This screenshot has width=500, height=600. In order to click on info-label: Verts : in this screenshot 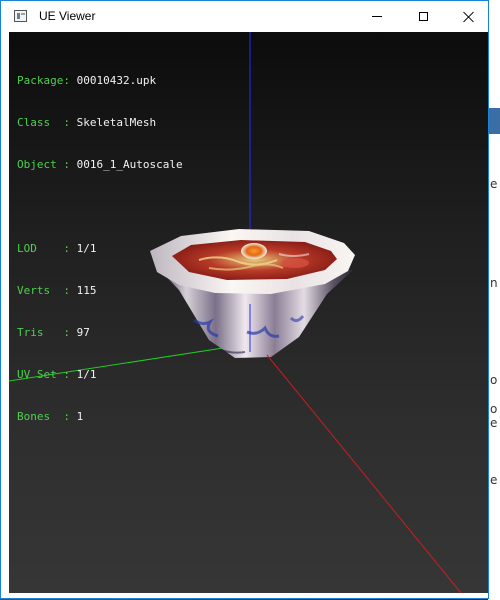, I will do `click(43, 290)`.